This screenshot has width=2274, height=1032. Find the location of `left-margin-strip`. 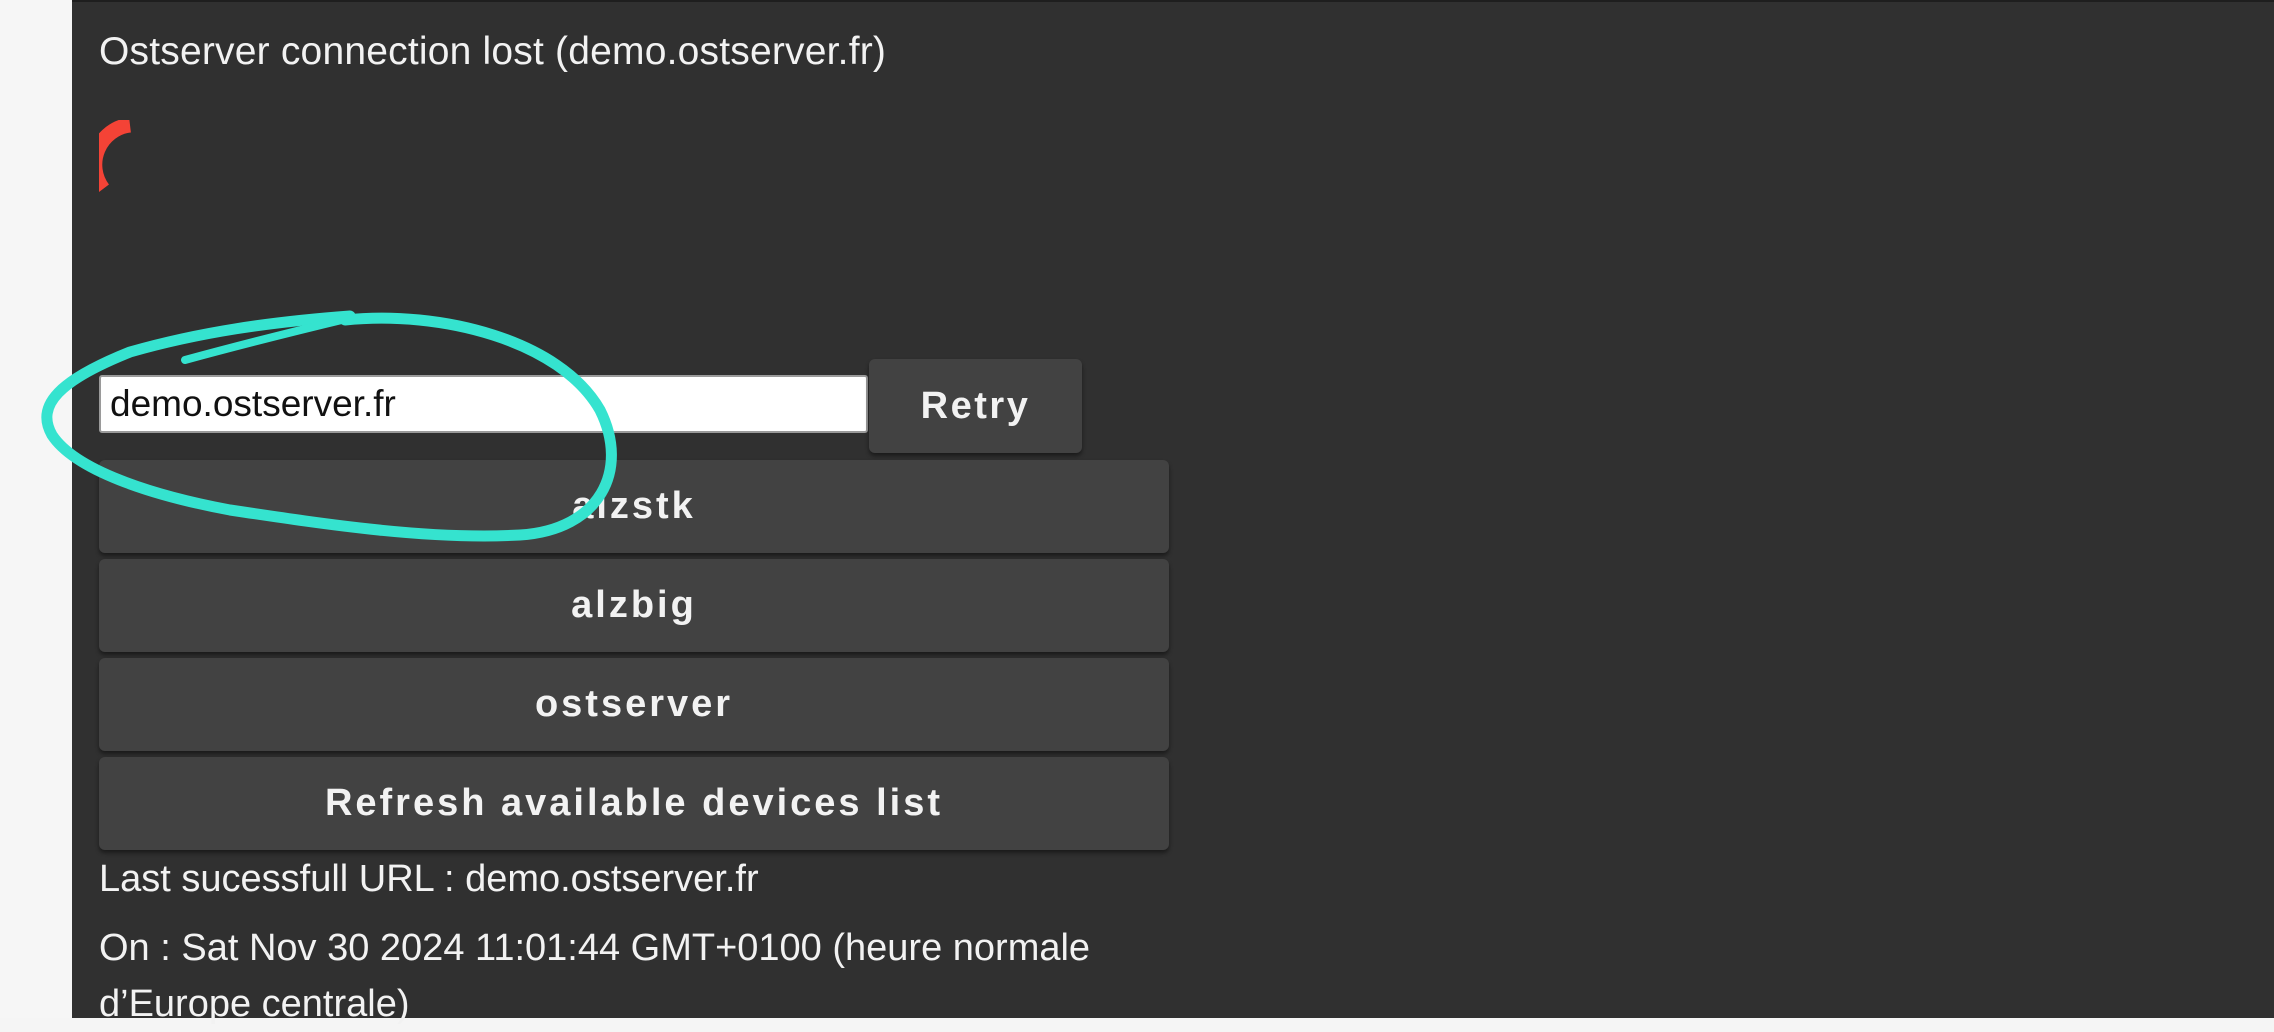

left-margin-strip is located at coordinates (36, 509).